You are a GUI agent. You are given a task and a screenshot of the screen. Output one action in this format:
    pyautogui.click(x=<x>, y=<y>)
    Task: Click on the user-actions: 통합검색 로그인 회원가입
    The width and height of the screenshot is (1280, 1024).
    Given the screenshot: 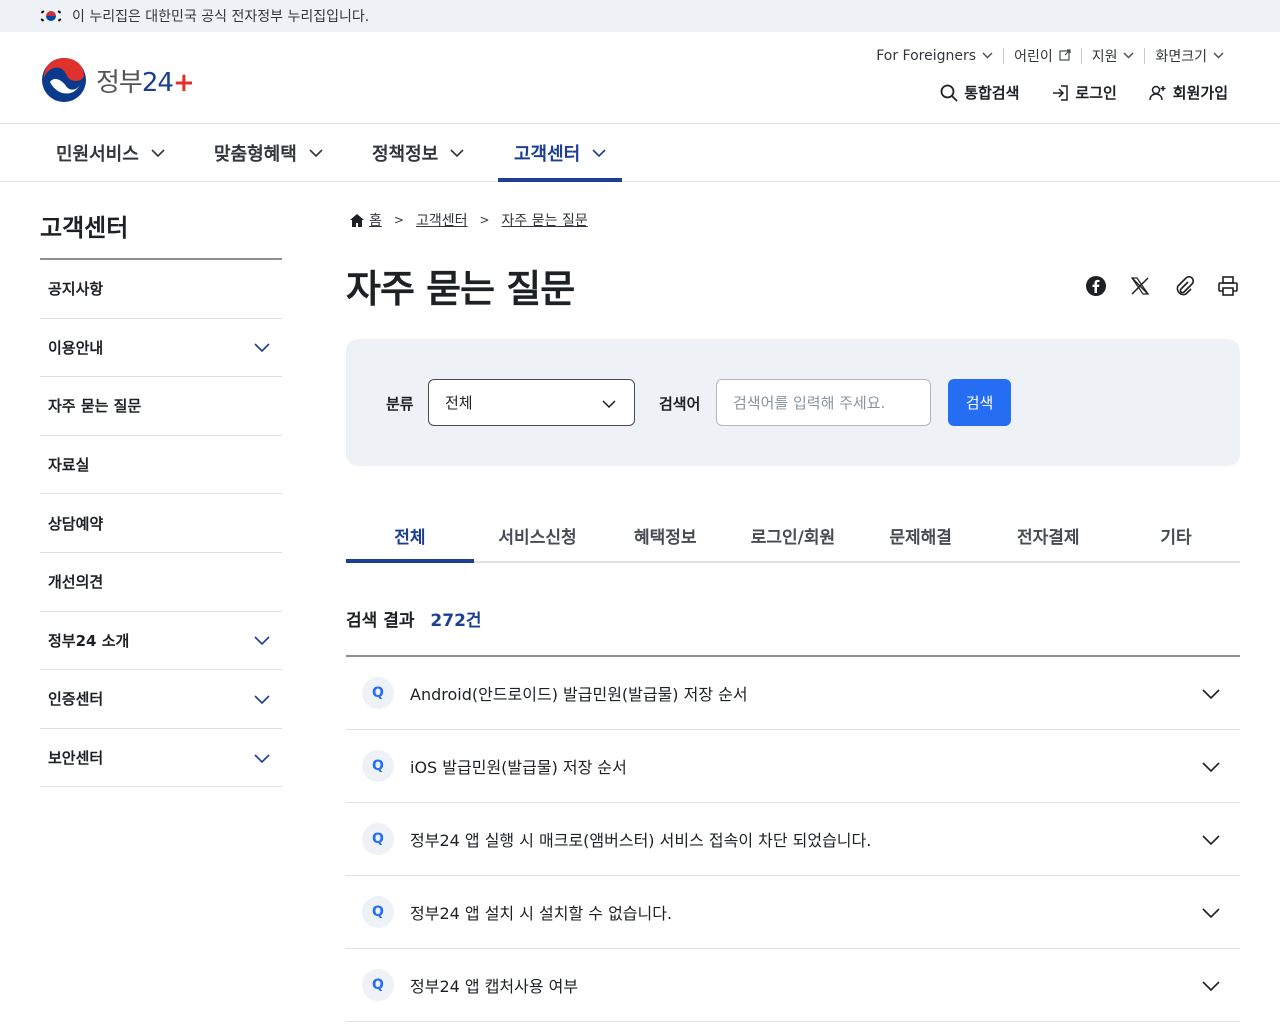 What is the action you would take?
    pyautogui.click(x=1068, y=92)
    